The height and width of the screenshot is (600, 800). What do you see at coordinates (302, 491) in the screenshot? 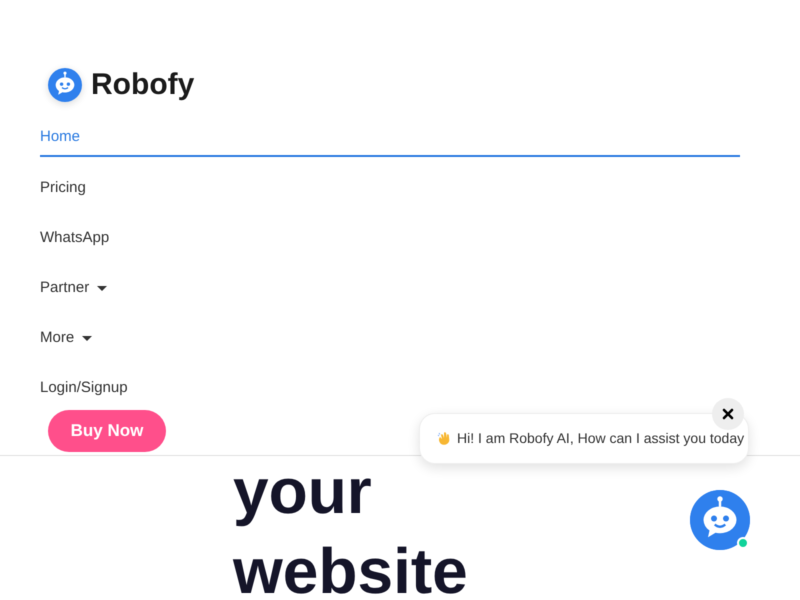
I see `hero-heading-line: your` at bounding box center [302, 491].